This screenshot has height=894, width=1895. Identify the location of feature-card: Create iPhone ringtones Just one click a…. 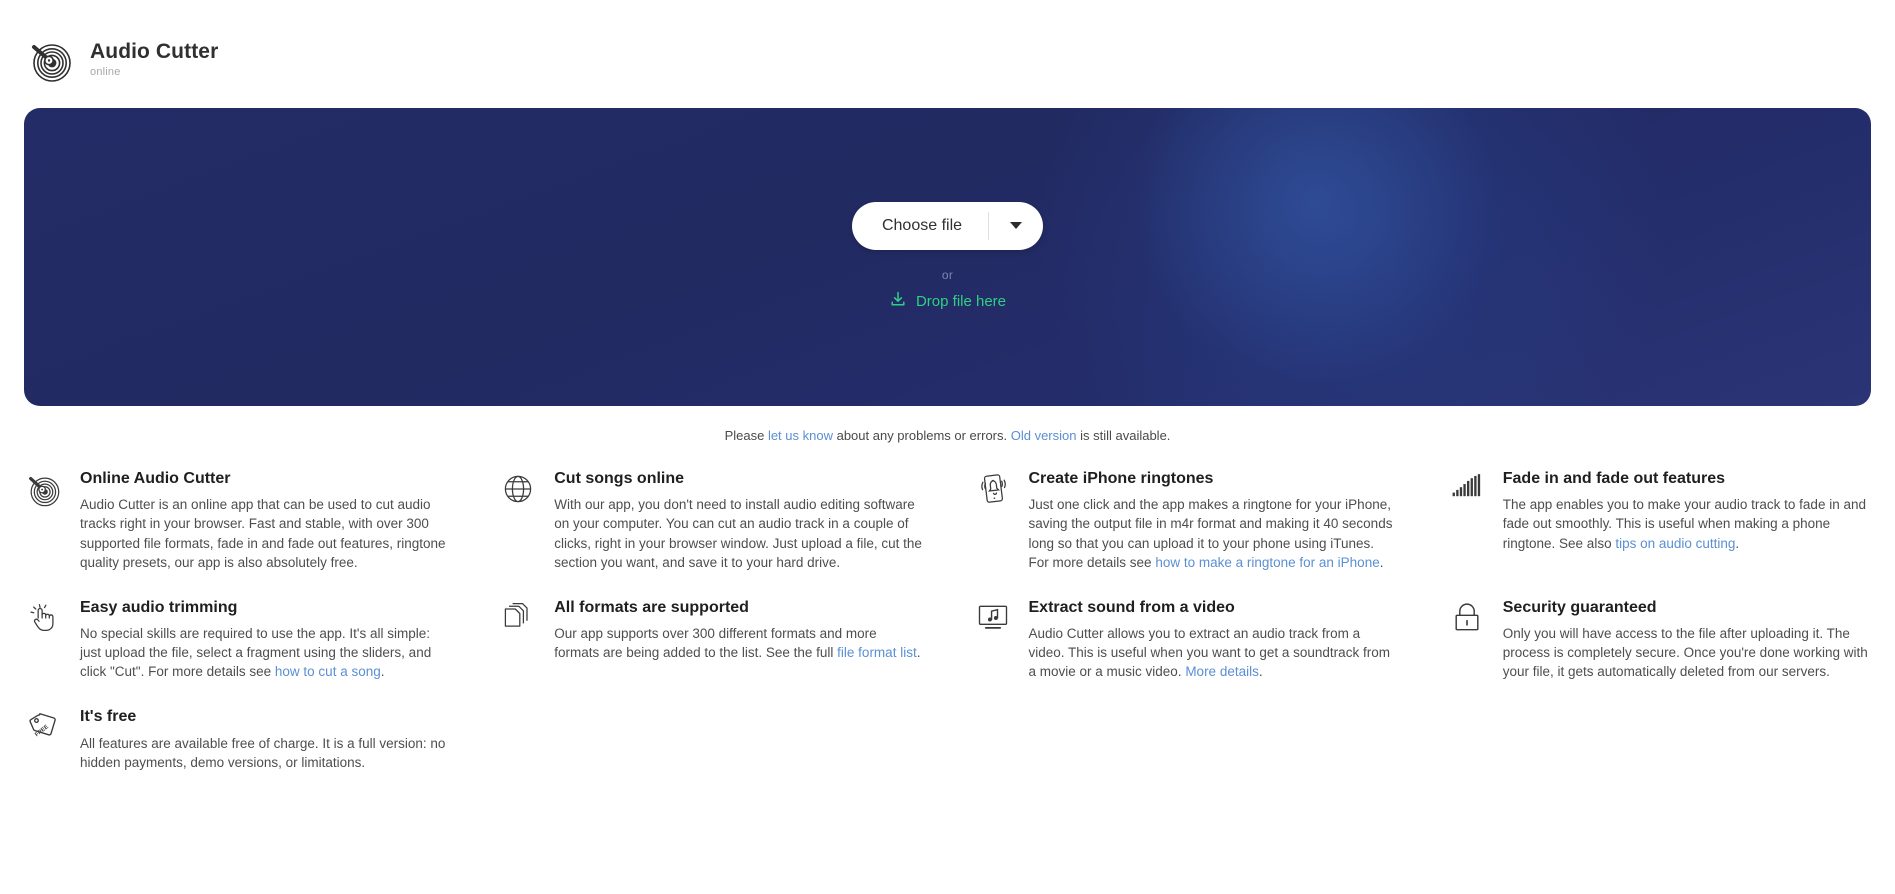
(1185, 520).